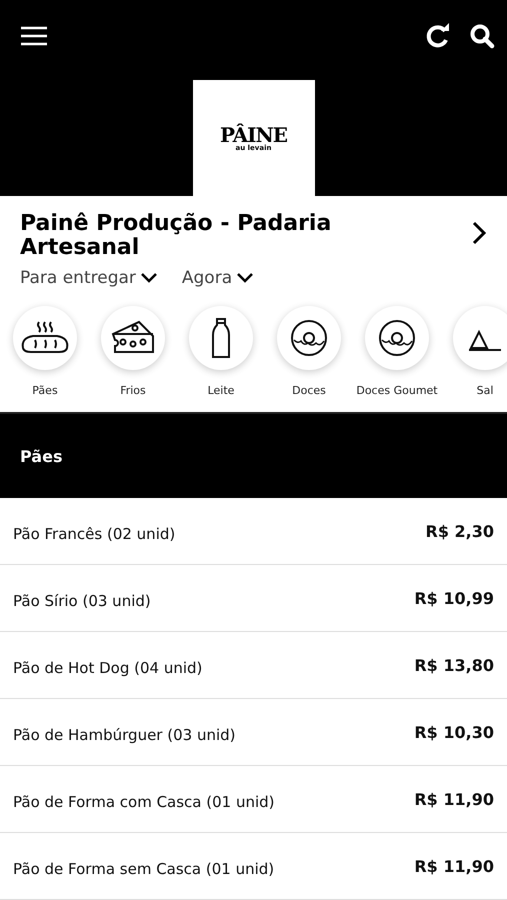 The height and width of the screenshot is (900, 507). I want to click on milk-bottle-icon, so click(221, 338).